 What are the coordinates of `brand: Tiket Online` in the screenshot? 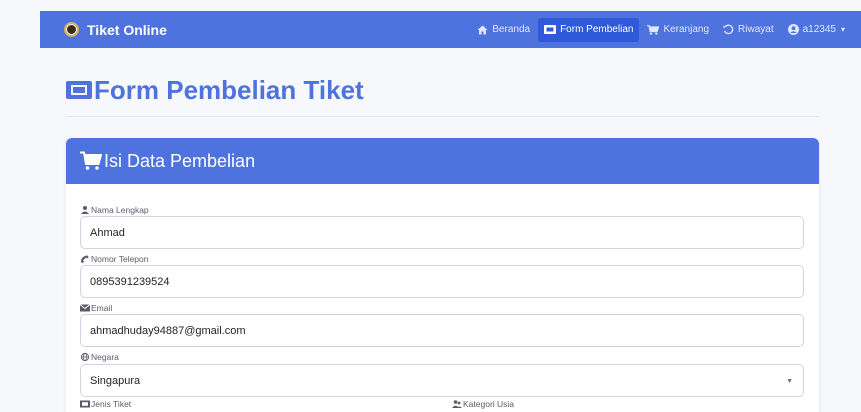 It's located at (115, 29).